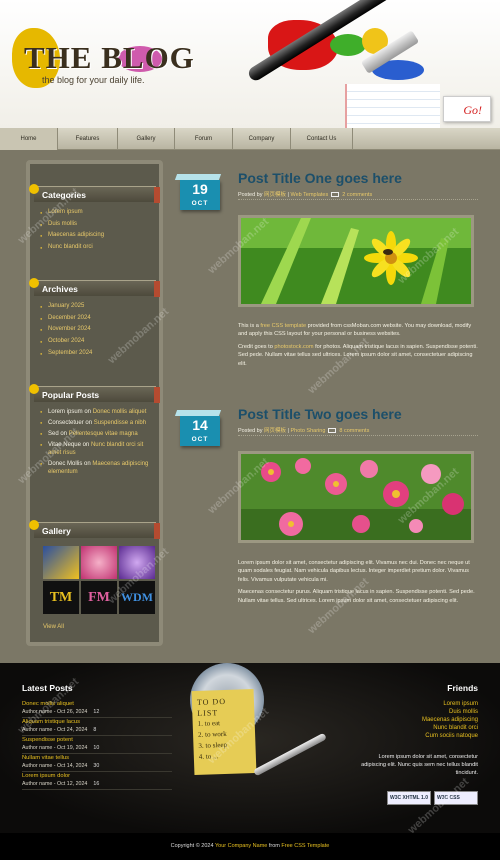 This screenshot has height=860, width=500. What do you see at coordinates (99, 342) in the screenshot?
I see `archive-link: October 2024` at bounding box center [99, 342].